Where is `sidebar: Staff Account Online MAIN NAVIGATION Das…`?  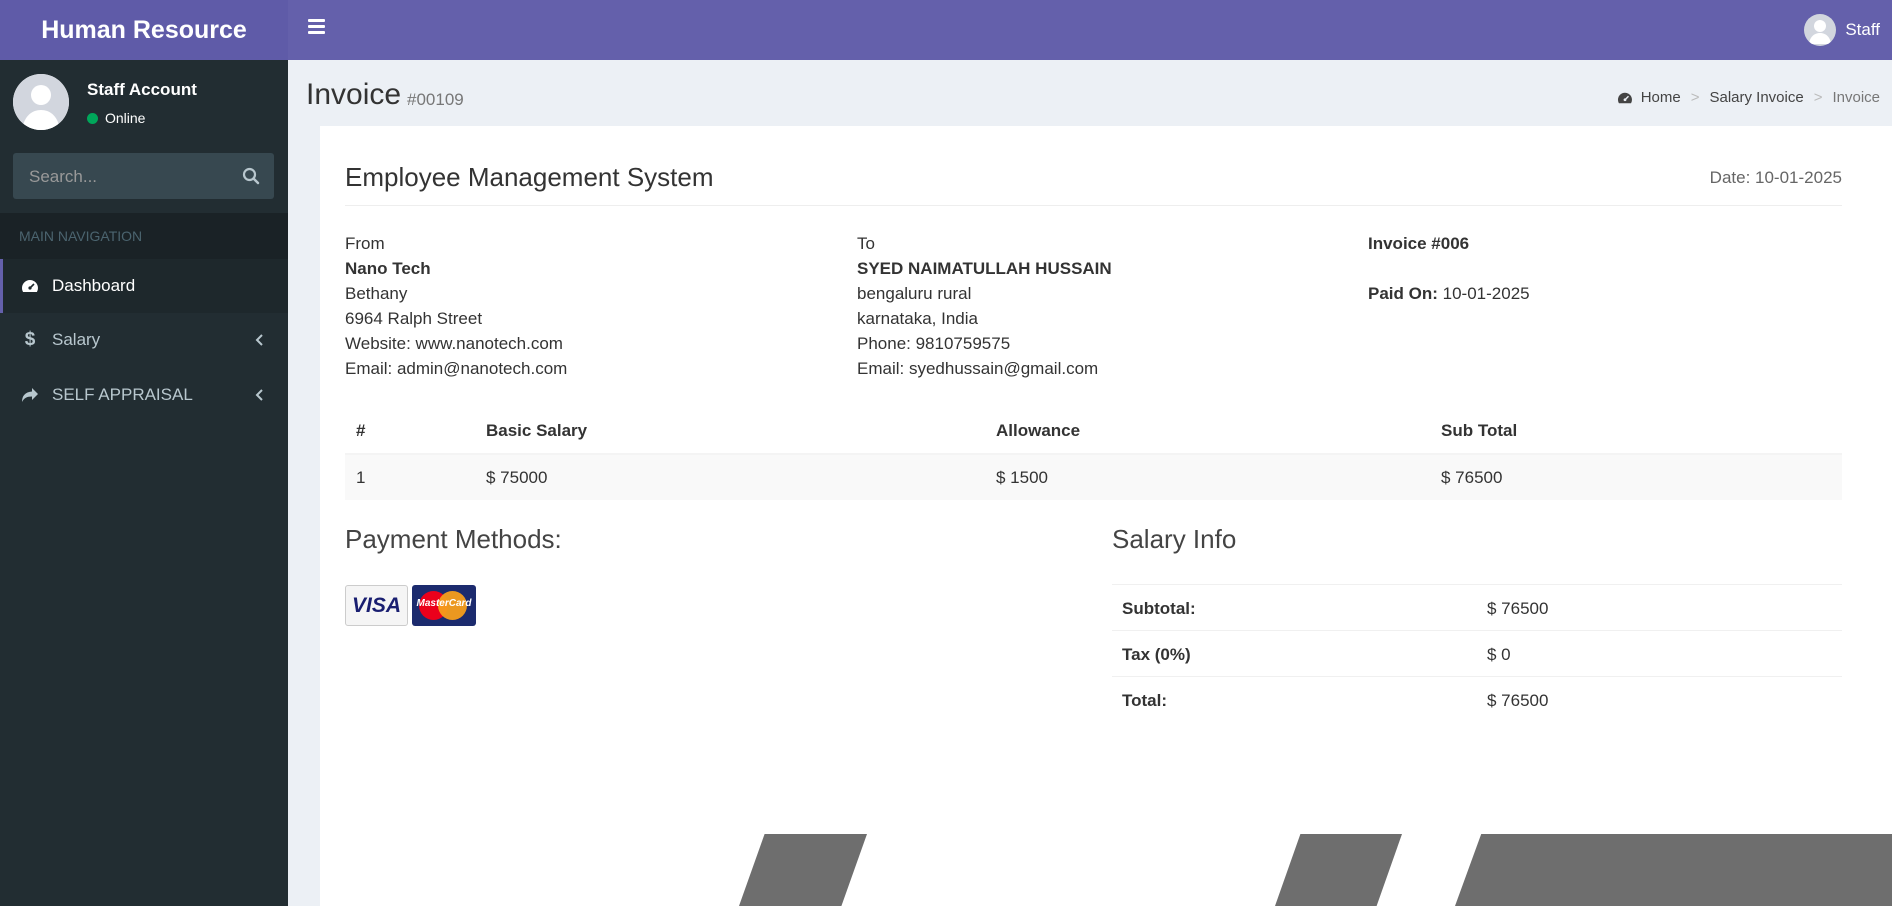 sidebar: Staff Account Online MAIN NAVIGATION Das… is located at coordinates (144, 483).